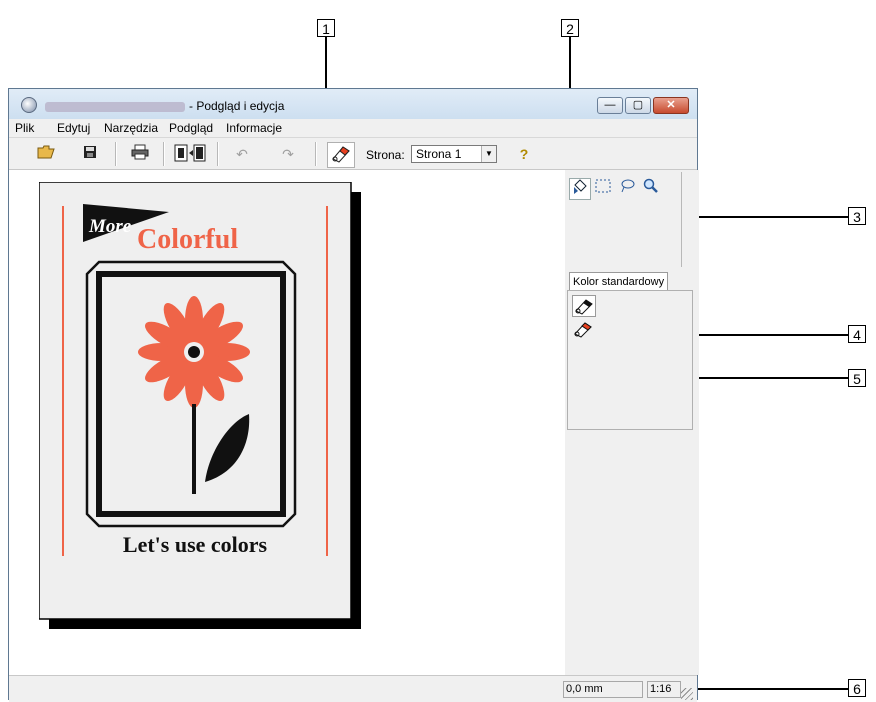 The width and height of the screenshot is (876, 702). I want to click on page-layout-button, so click(190, 154).